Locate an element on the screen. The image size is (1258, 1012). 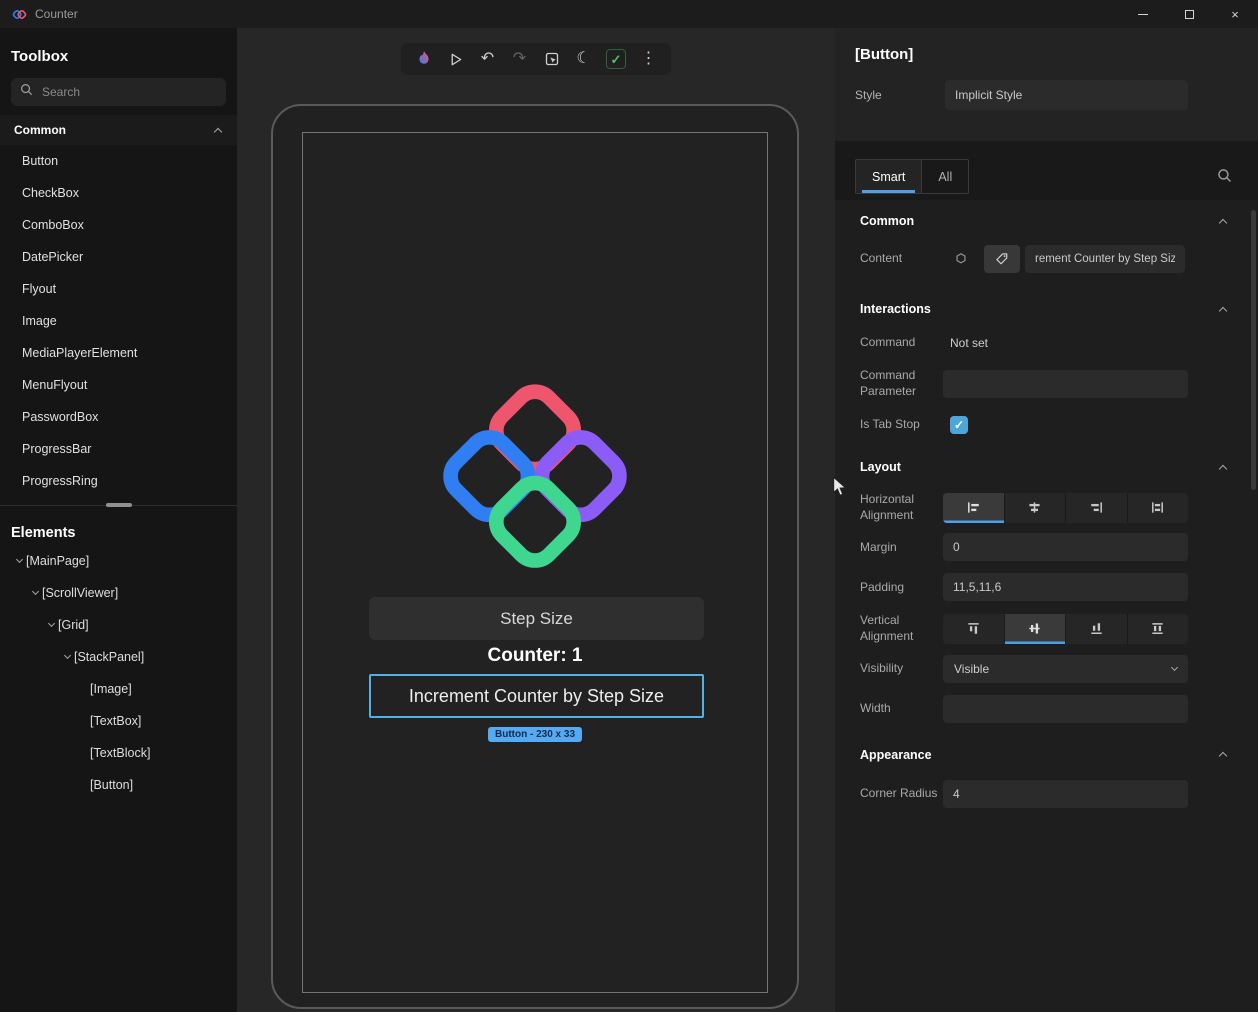
tab-all-label: All is located at coordinates (945, 176).